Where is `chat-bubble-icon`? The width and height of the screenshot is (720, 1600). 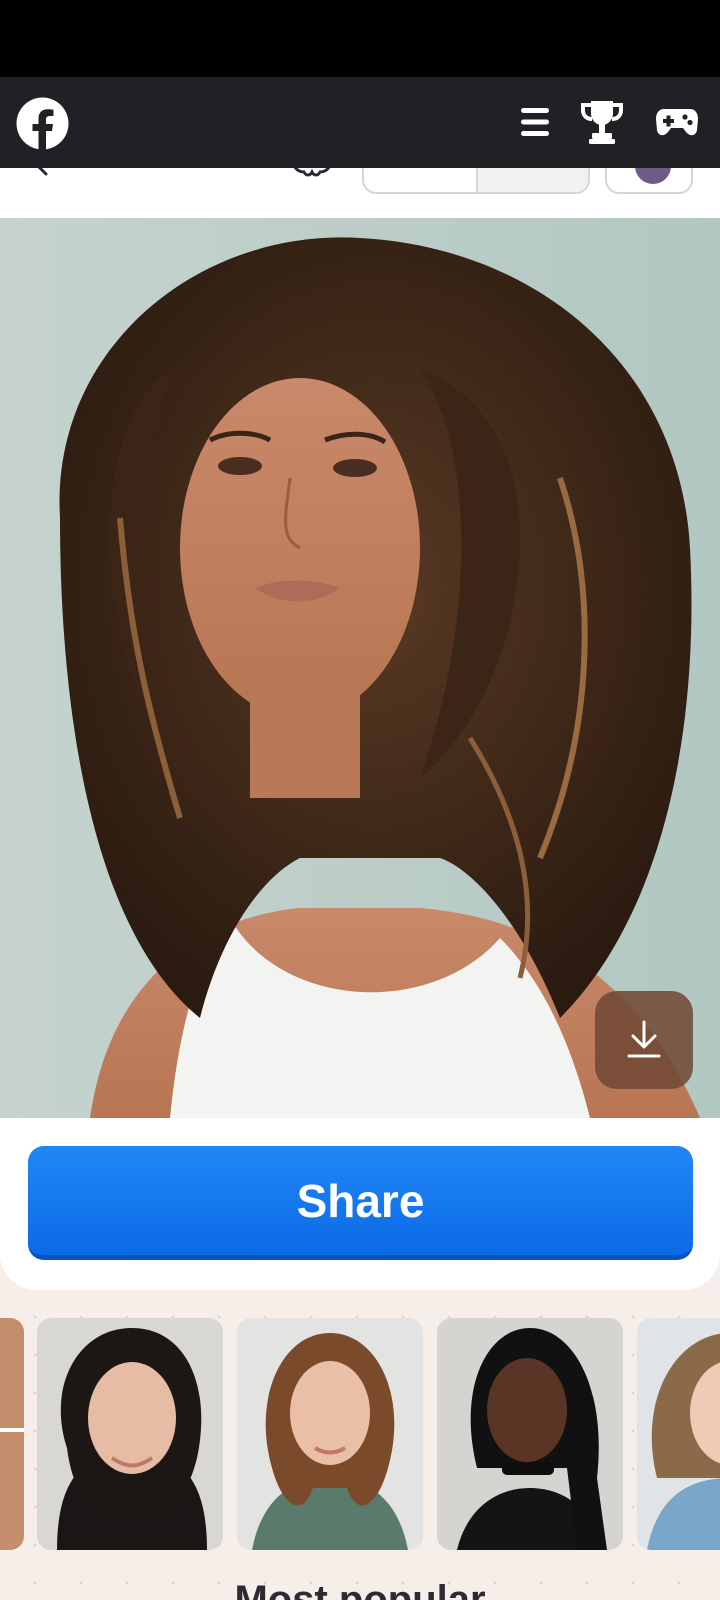 chat-bubble-icon is located at coordinates (653, 176).